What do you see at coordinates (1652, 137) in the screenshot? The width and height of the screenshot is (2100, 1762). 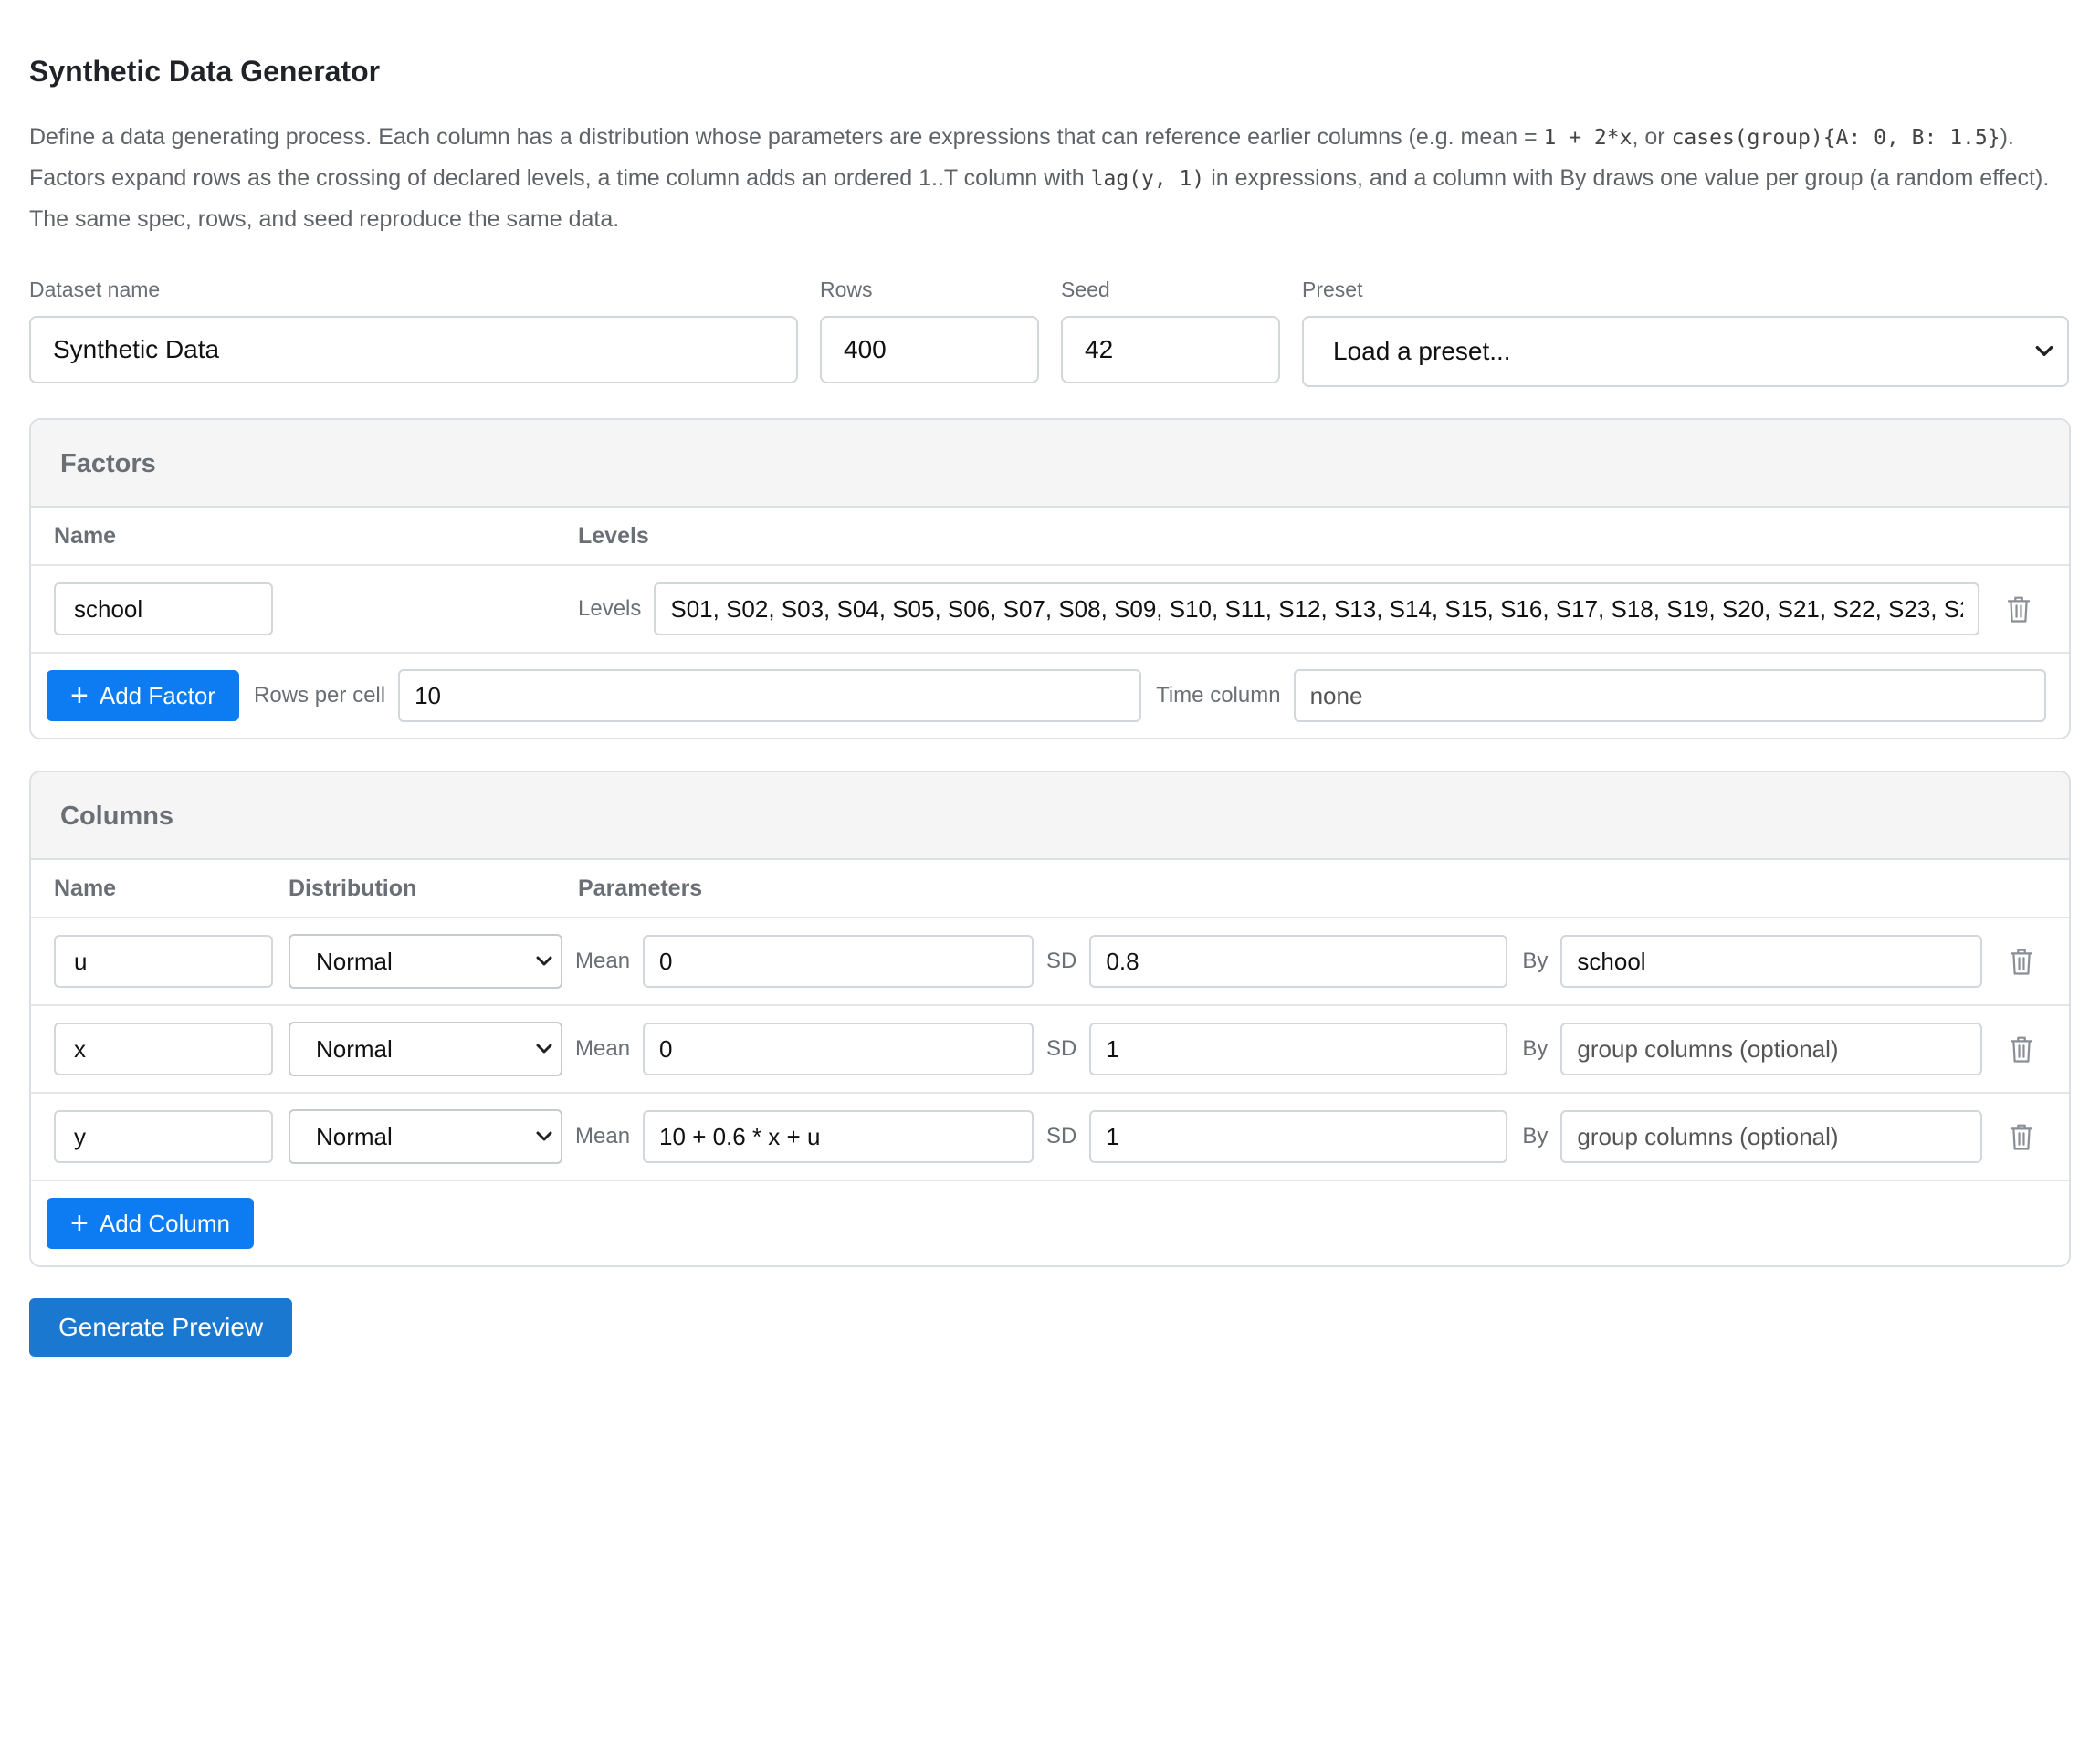 I see `desc-text: , or` at bounding box center [1652, 137].